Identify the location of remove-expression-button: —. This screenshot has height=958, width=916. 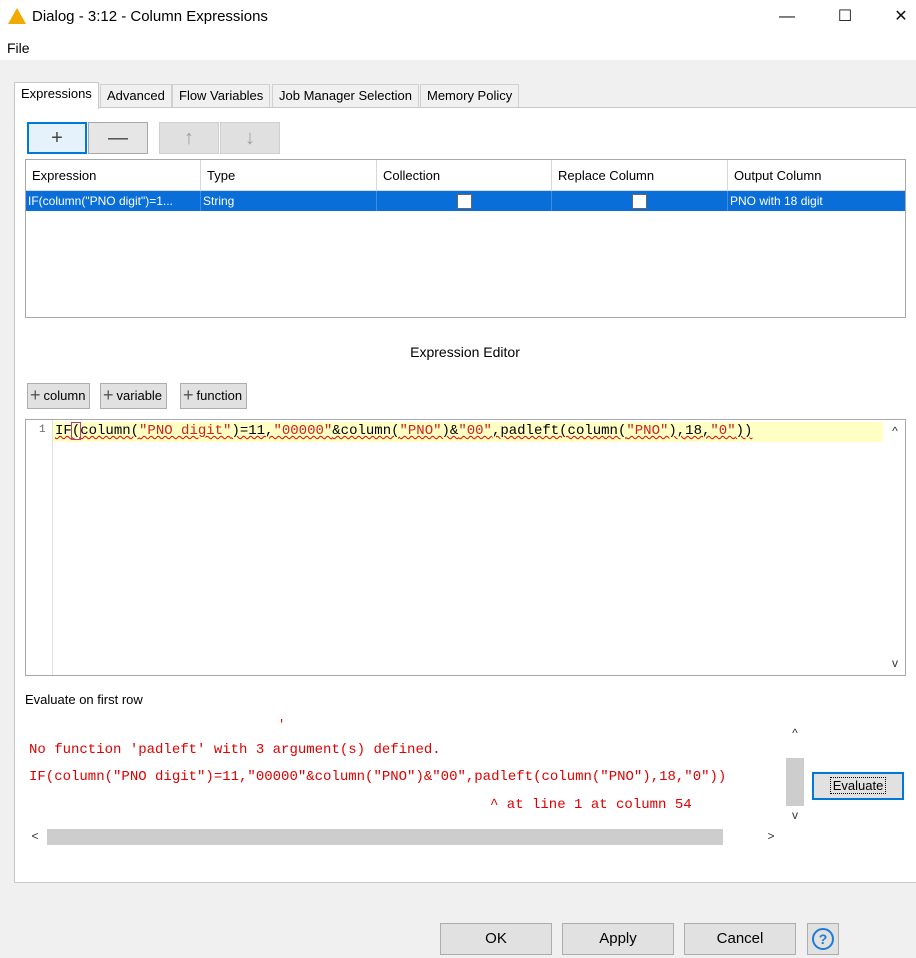
(118, 138).